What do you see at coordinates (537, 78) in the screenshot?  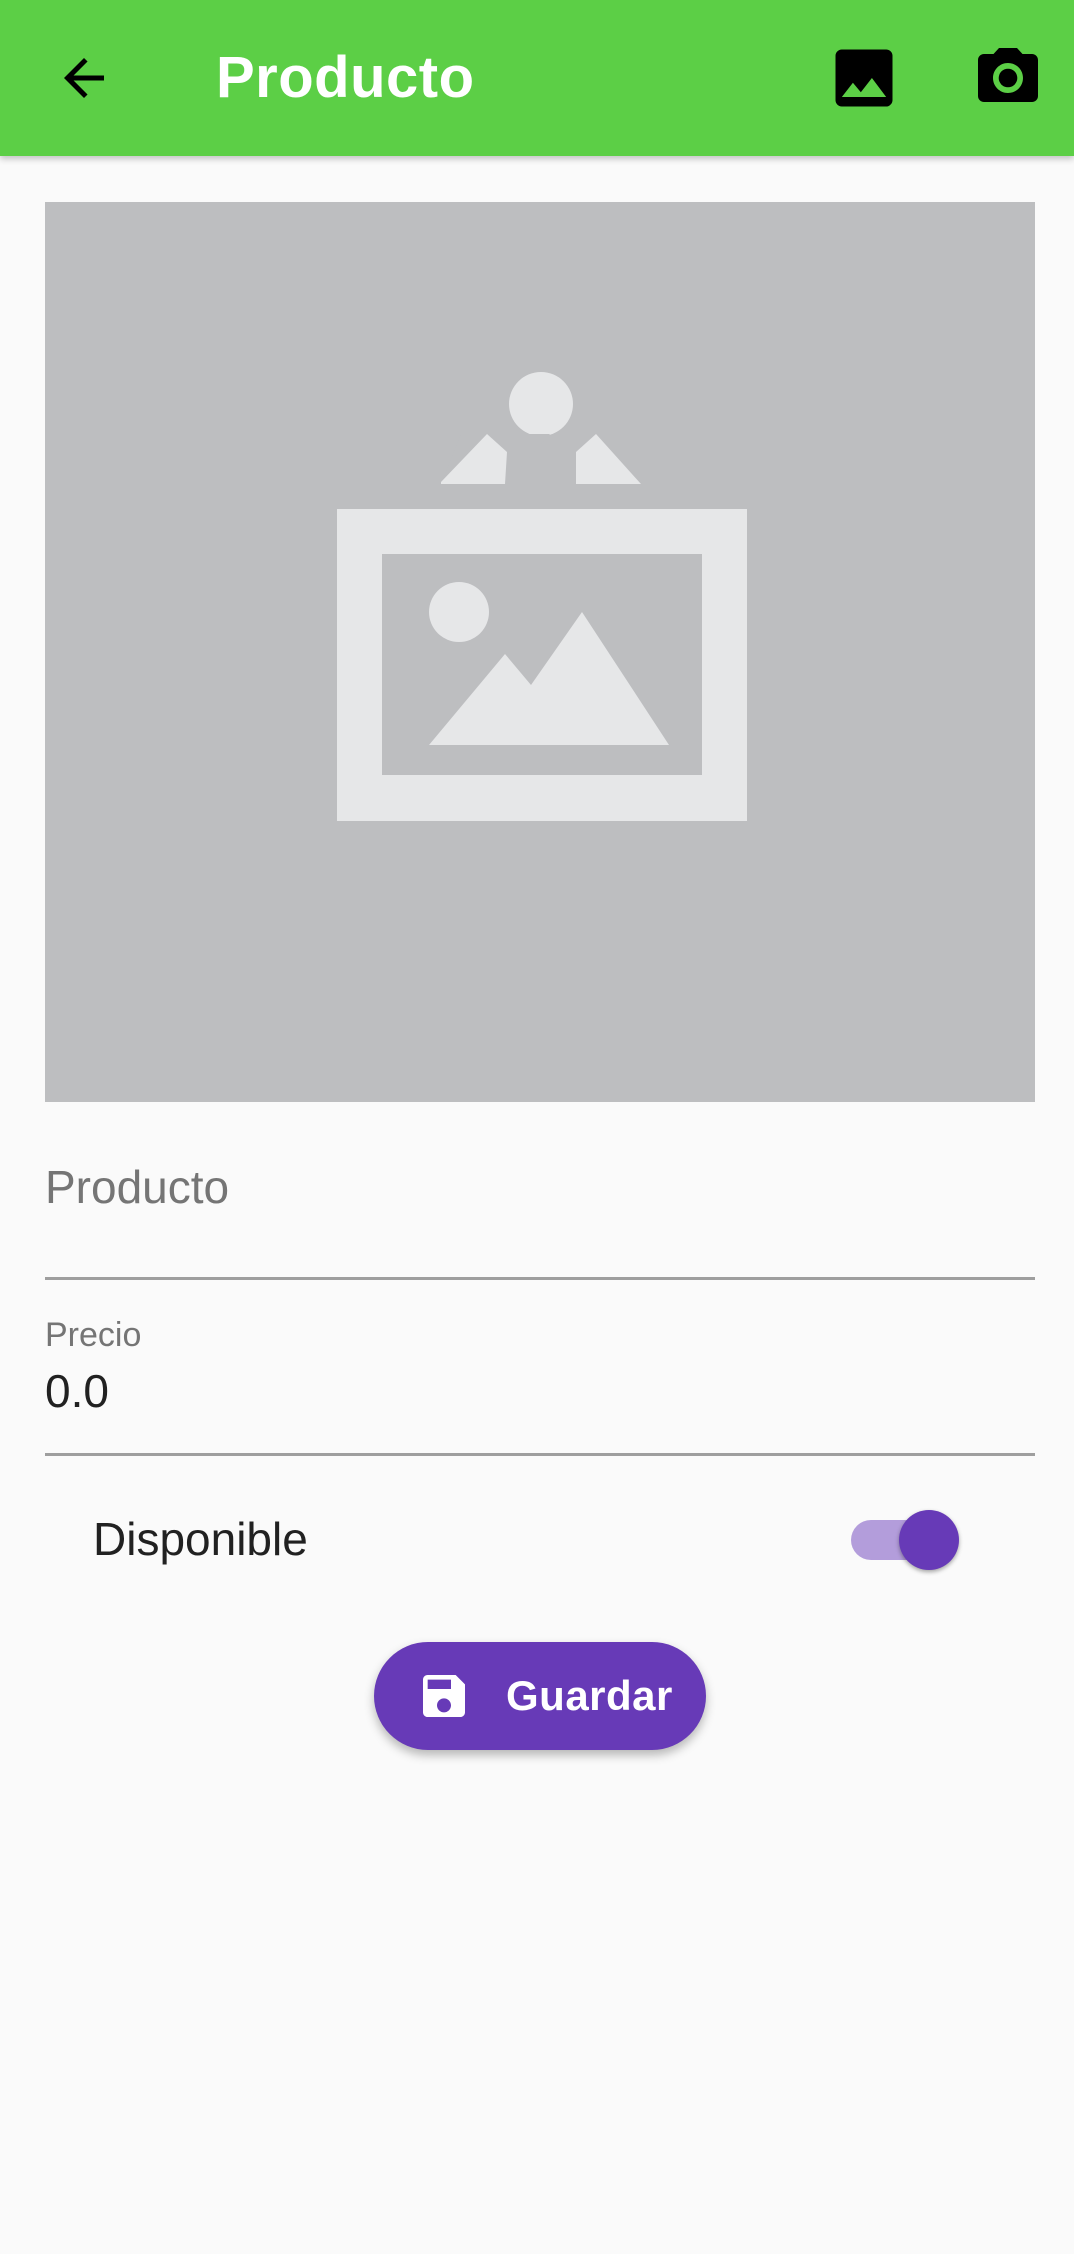 I see `app-bar: Producto` at bounding box center [537, 78].